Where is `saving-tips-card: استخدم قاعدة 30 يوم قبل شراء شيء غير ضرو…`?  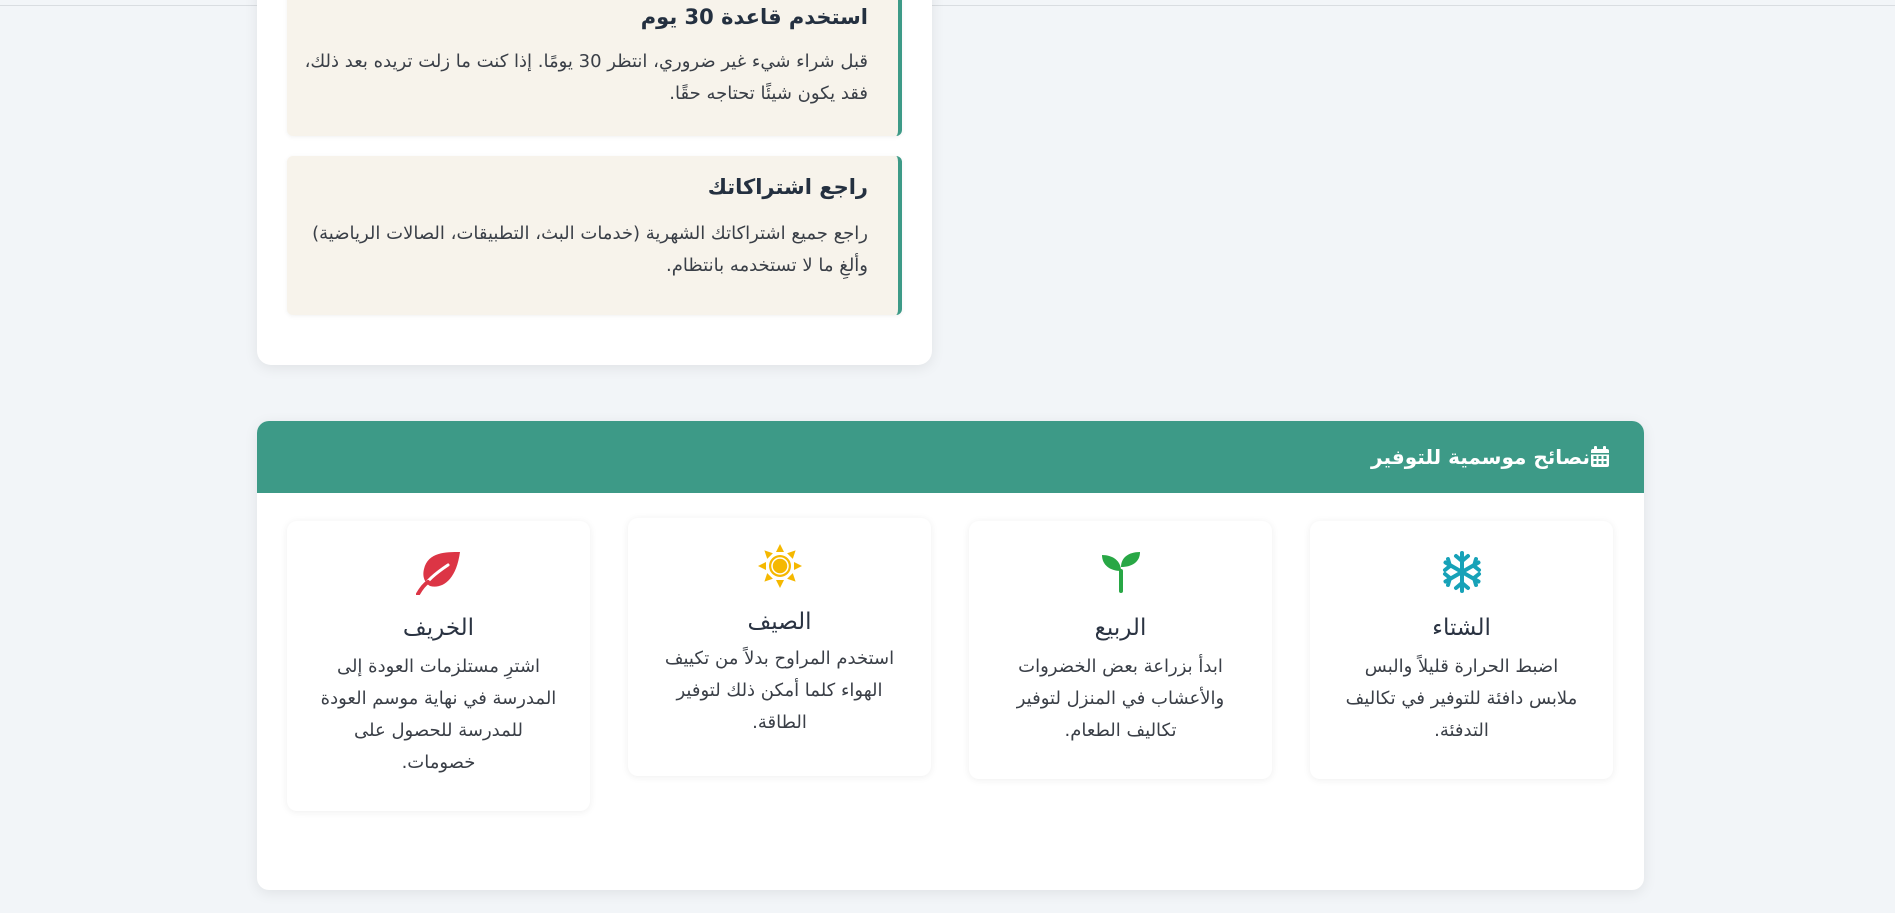 saving-tips-card: استخدم قاعدة 30 يوم قبل شراء شيء غير ضرو… is located at coordinates (594, 182).